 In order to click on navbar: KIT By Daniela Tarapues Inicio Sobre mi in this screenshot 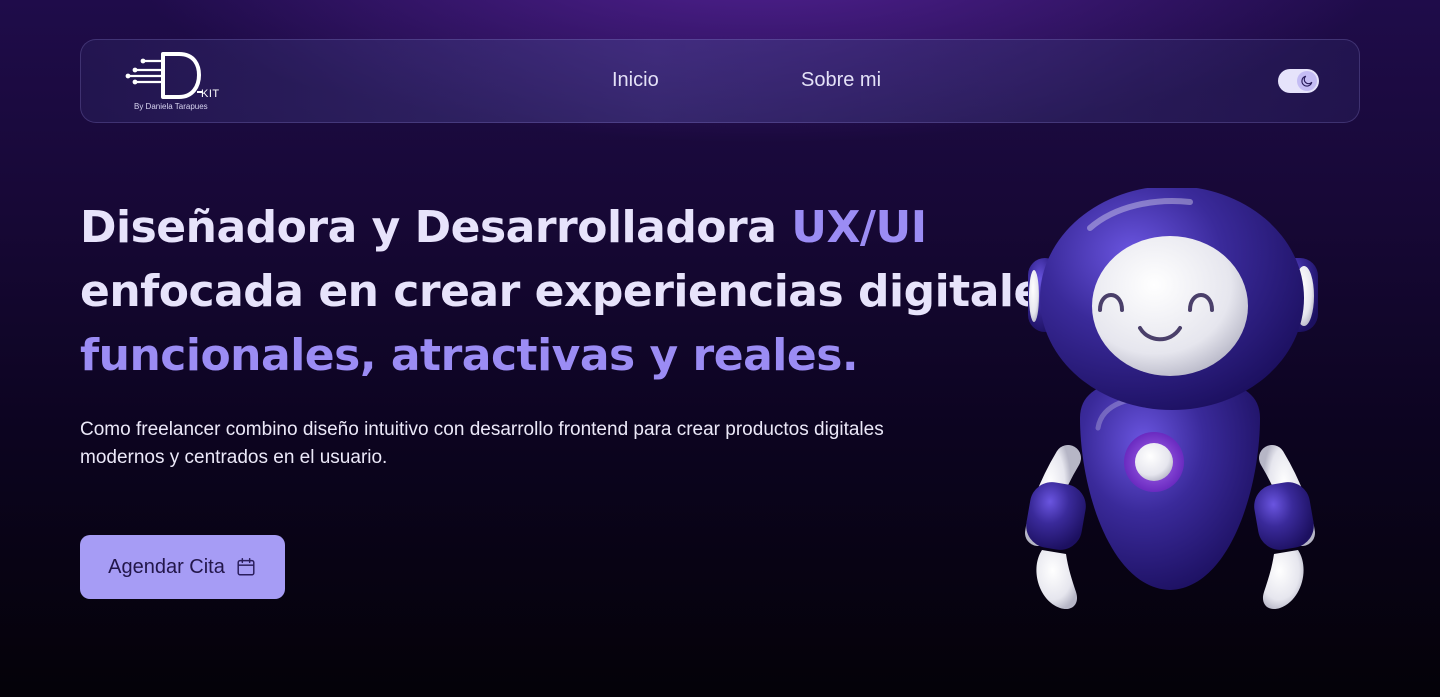, I will do `click(720, 81)`.